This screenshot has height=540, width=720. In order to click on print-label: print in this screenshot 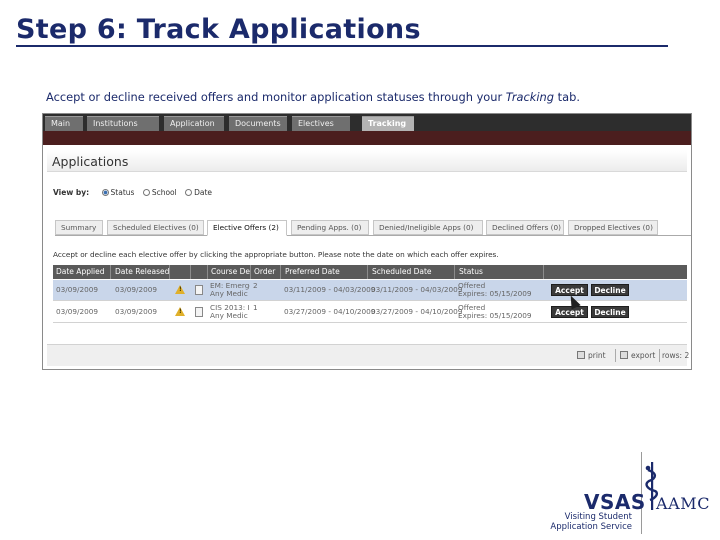, I will do `click(597, 355)`.